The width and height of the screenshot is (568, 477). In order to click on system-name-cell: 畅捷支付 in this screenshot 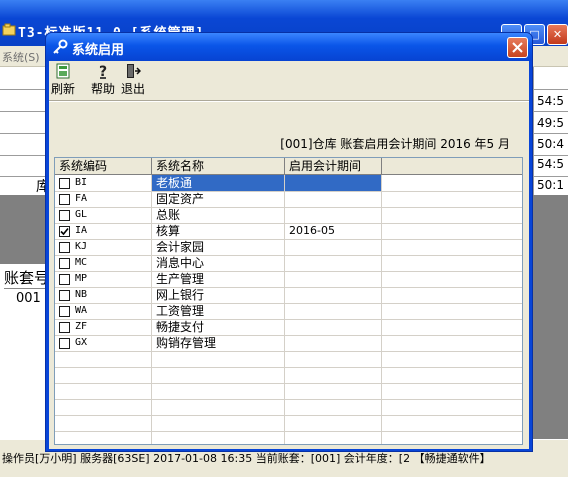, I will do `click(218, 327)`.